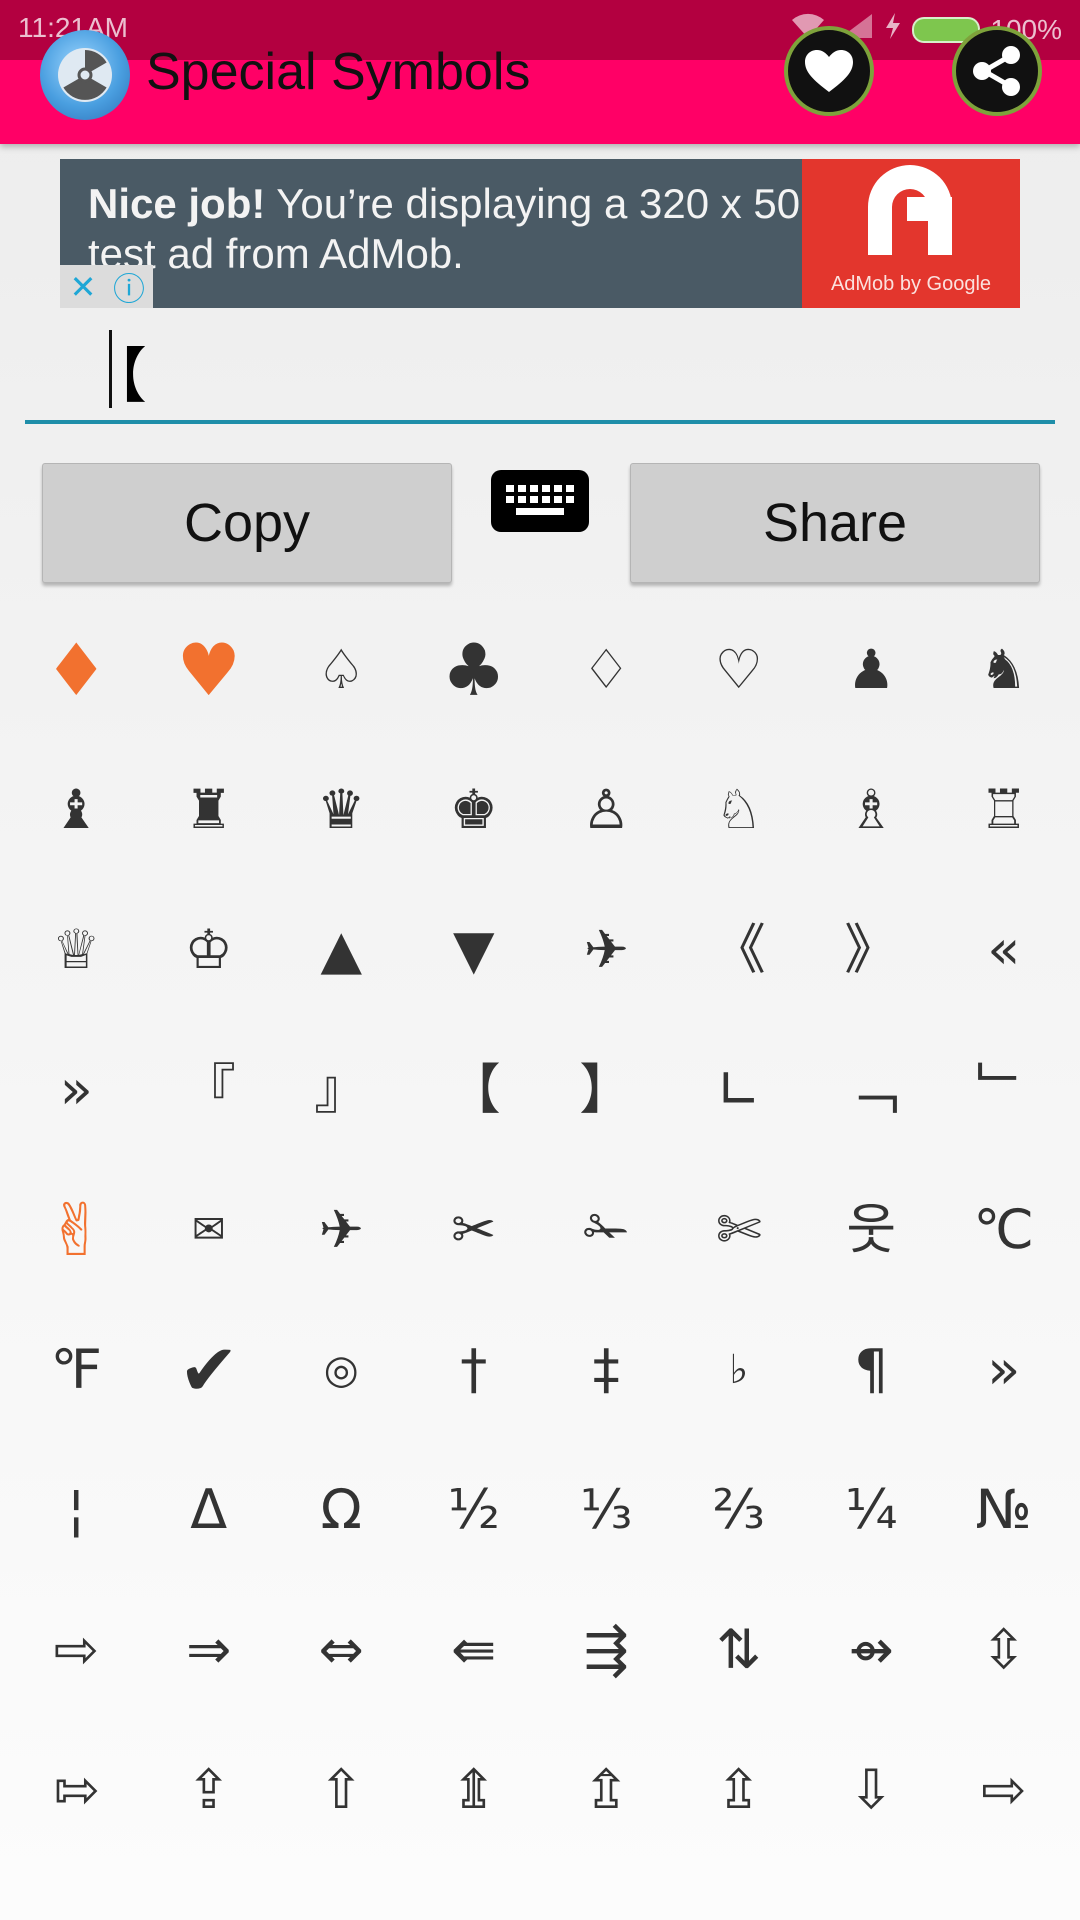 This screenshot has height=1920, width=1080. Describe the element at coordinates (76, 810) in the screenshot. I see `symbol-cell: ♝` at that location.